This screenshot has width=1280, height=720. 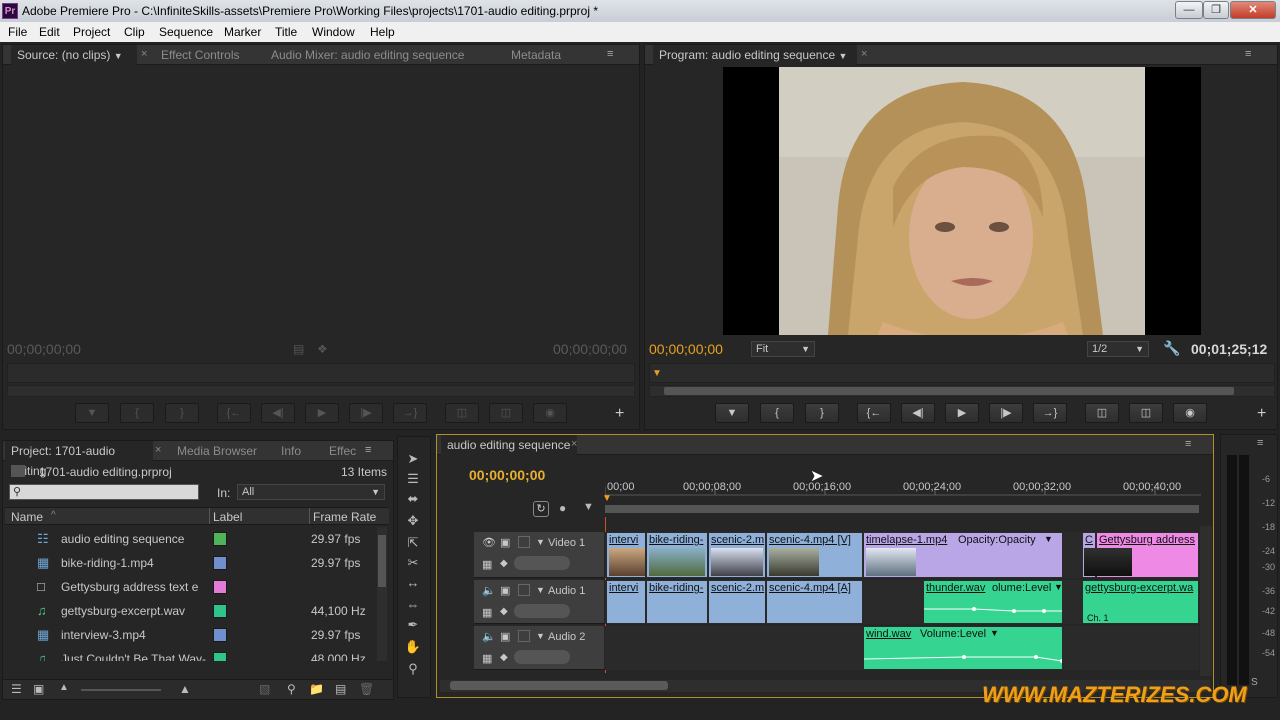 What do you see at coordinates (524, 636) in the screenshot?
I see `sync-lock-icon` at bounding box center [524, 636].